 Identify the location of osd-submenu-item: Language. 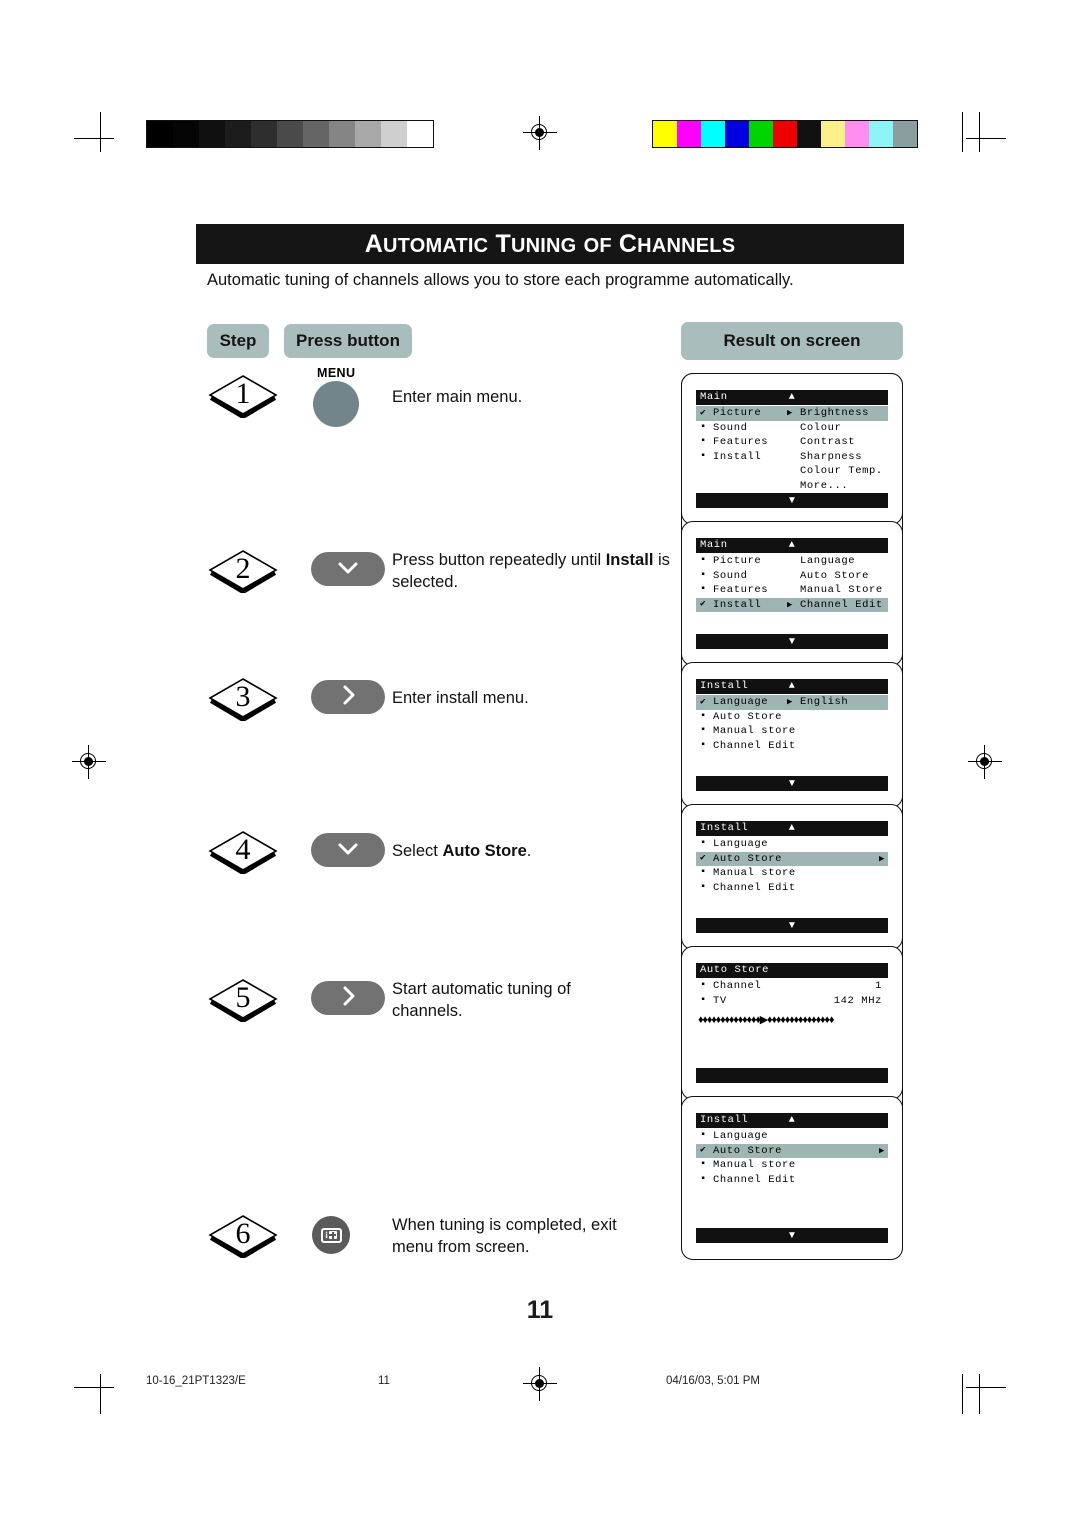
(841, 561).